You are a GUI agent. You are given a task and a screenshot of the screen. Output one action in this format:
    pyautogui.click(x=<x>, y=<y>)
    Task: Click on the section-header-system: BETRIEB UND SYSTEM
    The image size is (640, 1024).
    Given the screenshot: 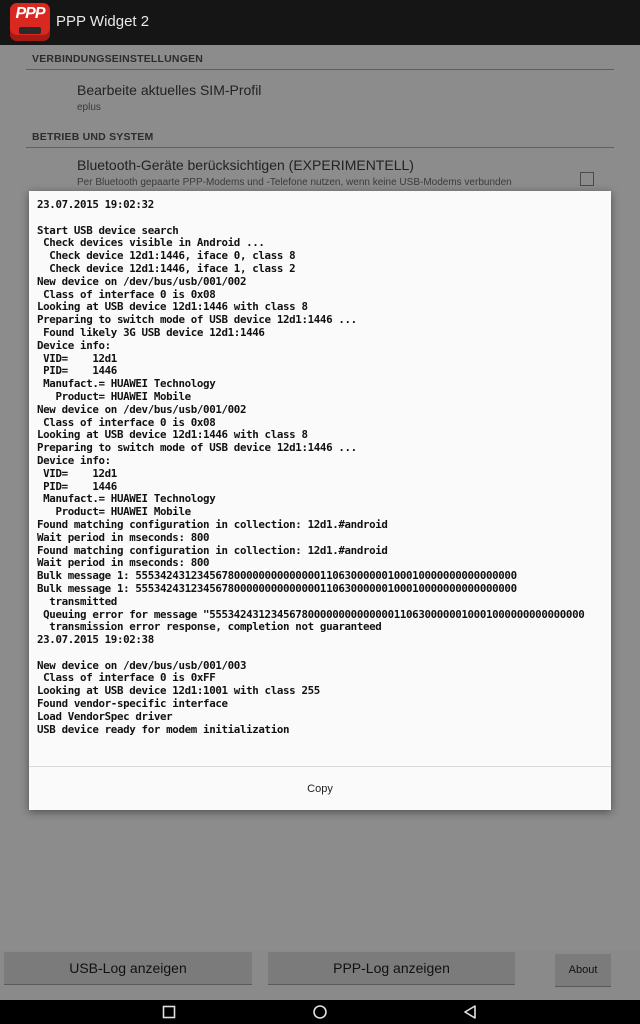 What is the action you would take?
    pyautogui.click(x=93, y=137)
    